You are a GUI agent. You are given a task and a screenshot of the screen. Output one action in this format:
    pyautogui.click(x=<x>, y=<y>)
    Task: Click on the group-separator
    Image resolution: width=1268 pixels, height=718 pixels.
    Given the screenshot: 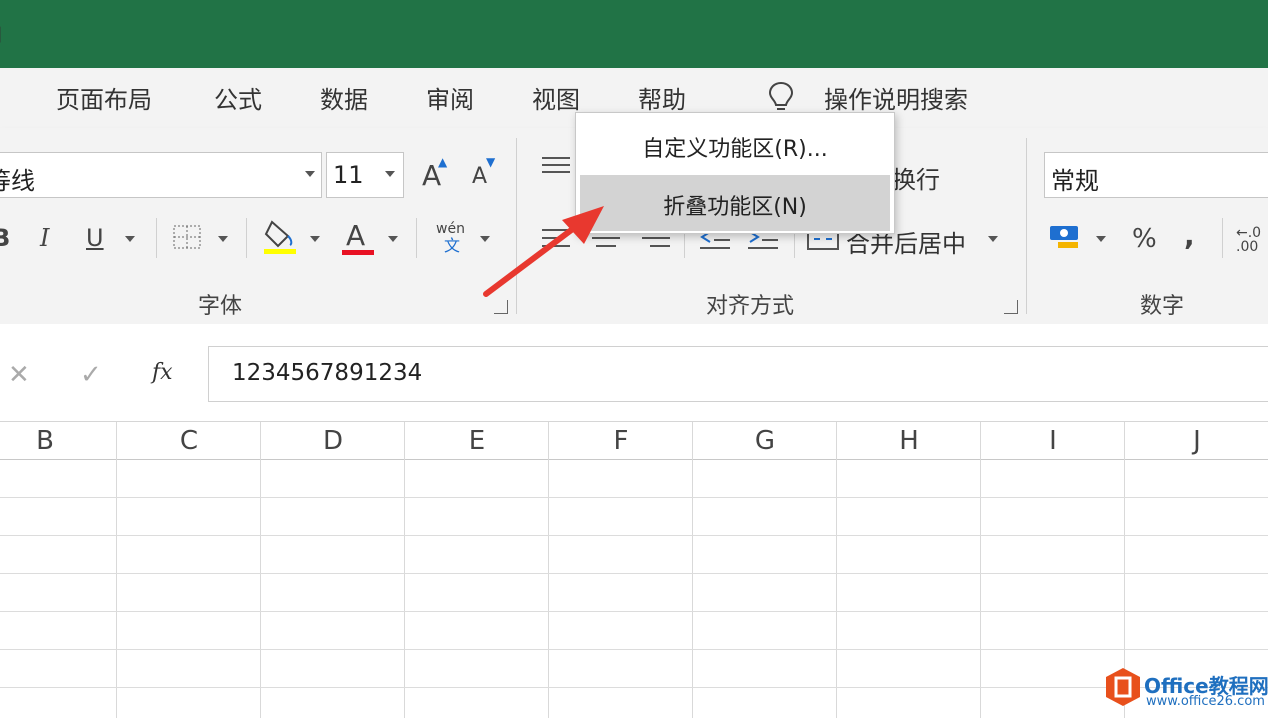 What is the action you would take?
    pyautogui.click(x=1026, y=226)
    